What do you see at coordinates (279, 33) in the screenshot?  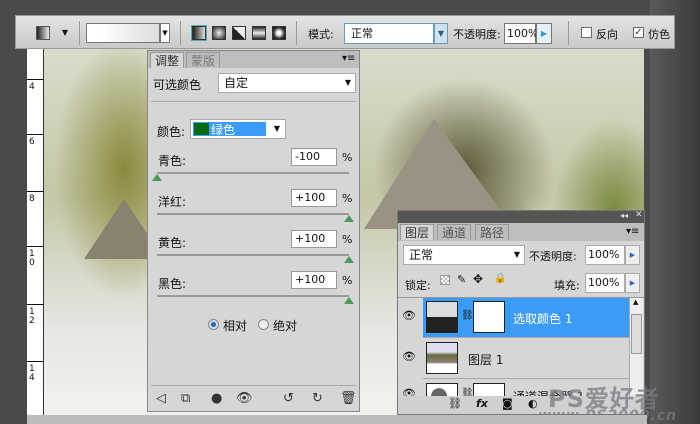 I see `diamond-gradient-icon` at bounding box center [279, 33].